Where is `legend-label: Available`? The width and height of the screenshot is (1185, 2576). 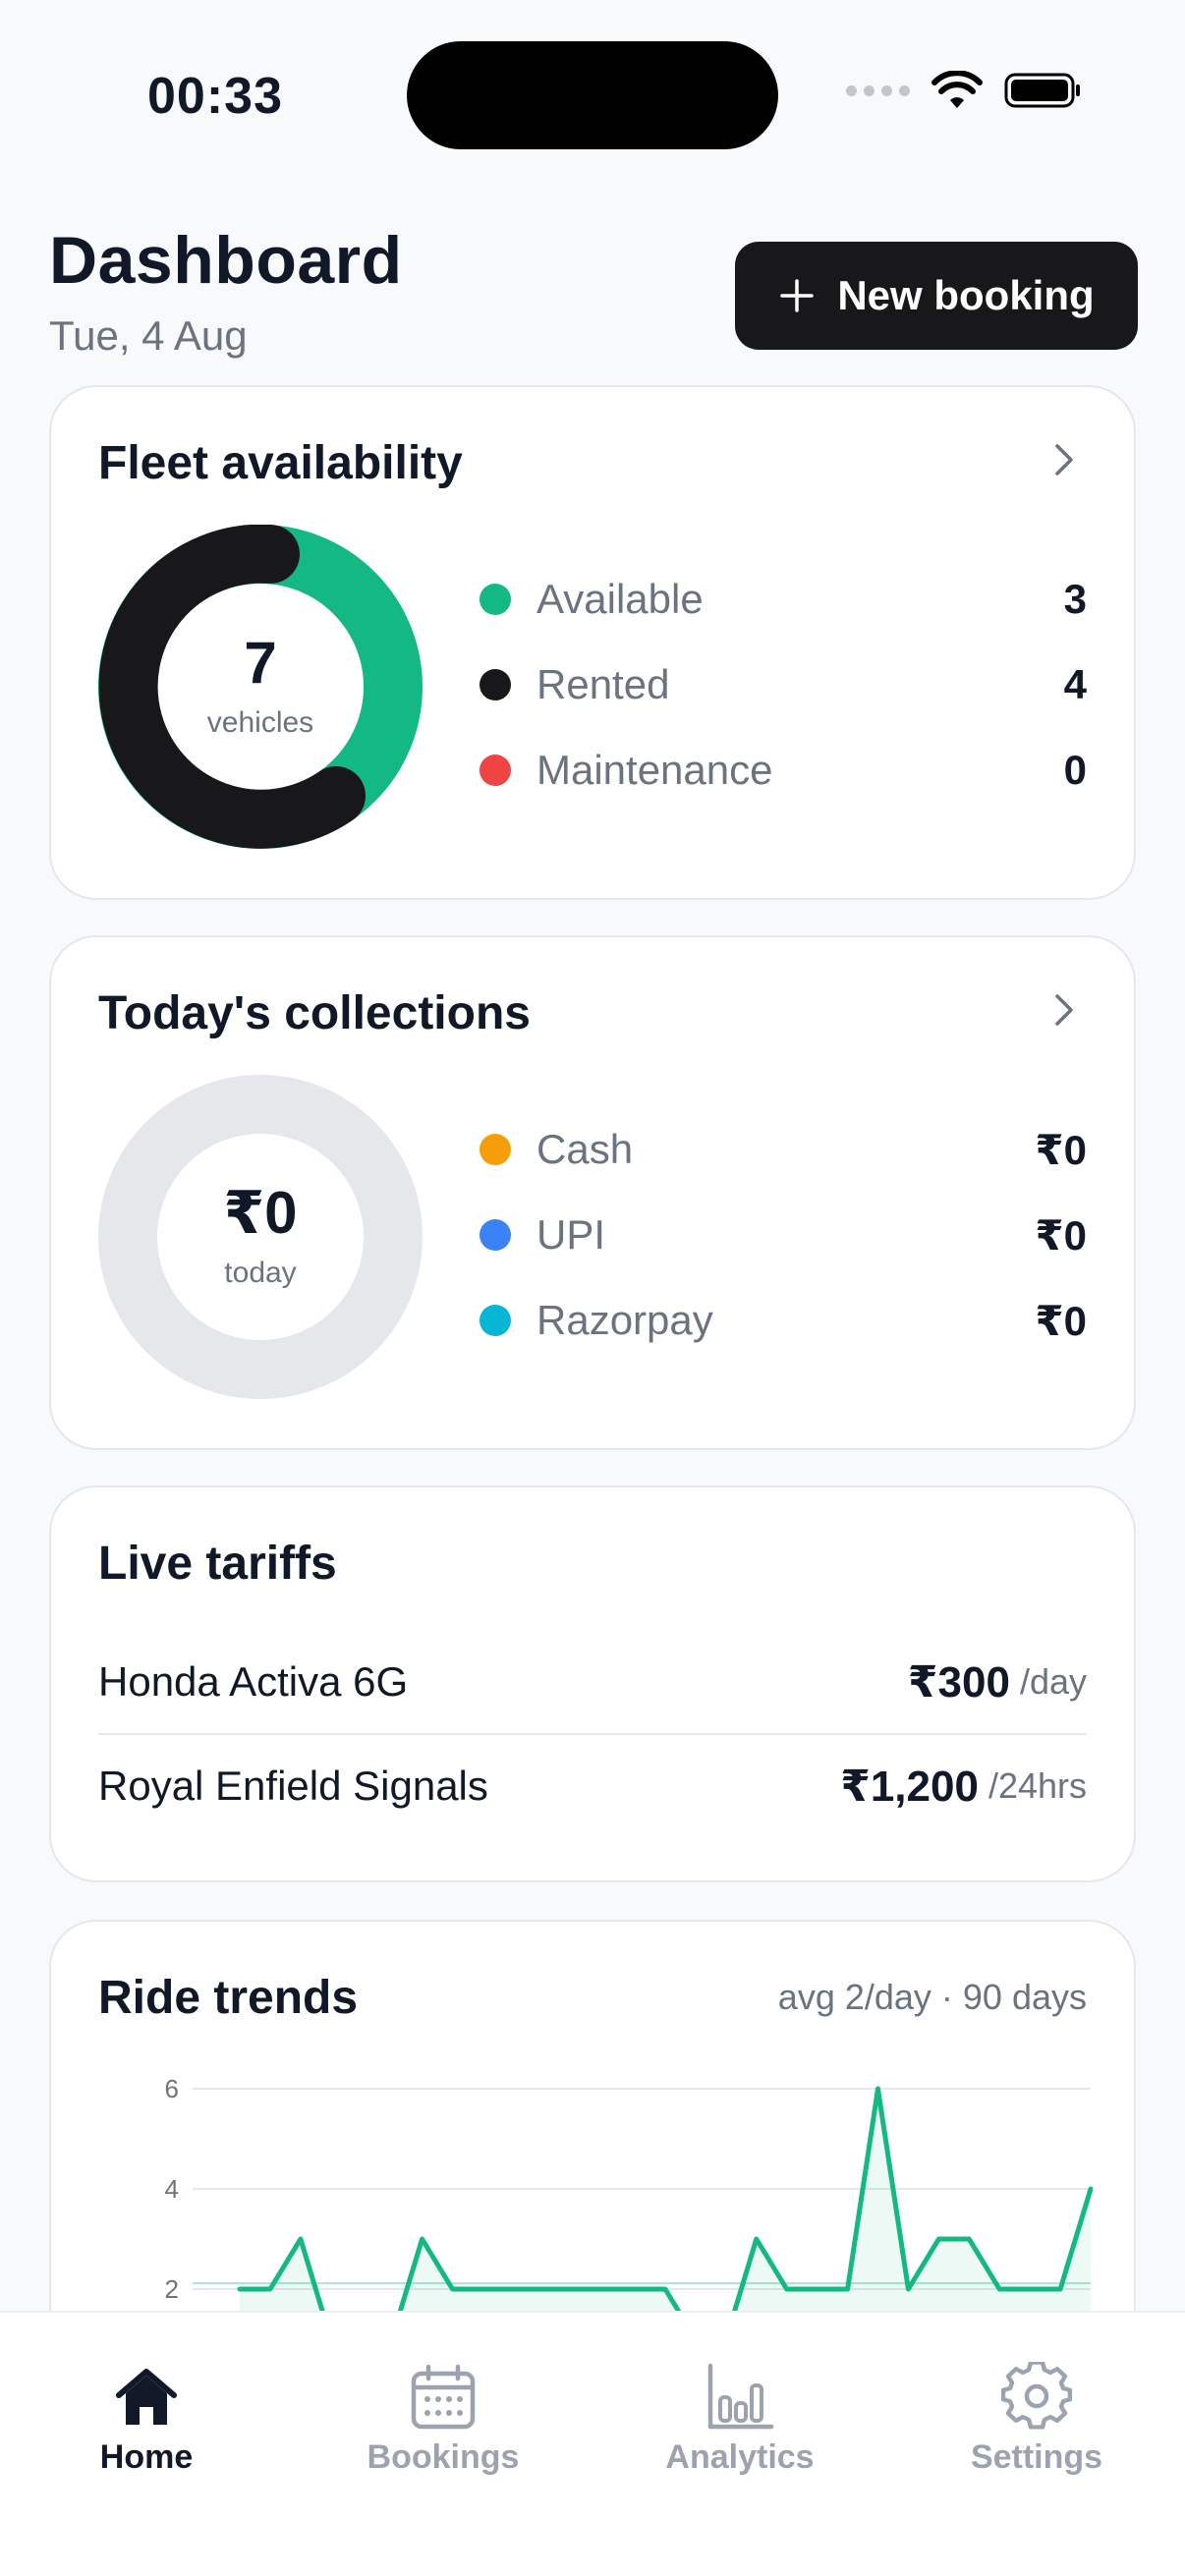 legend-label: Available is located at coordinates (620, 599).